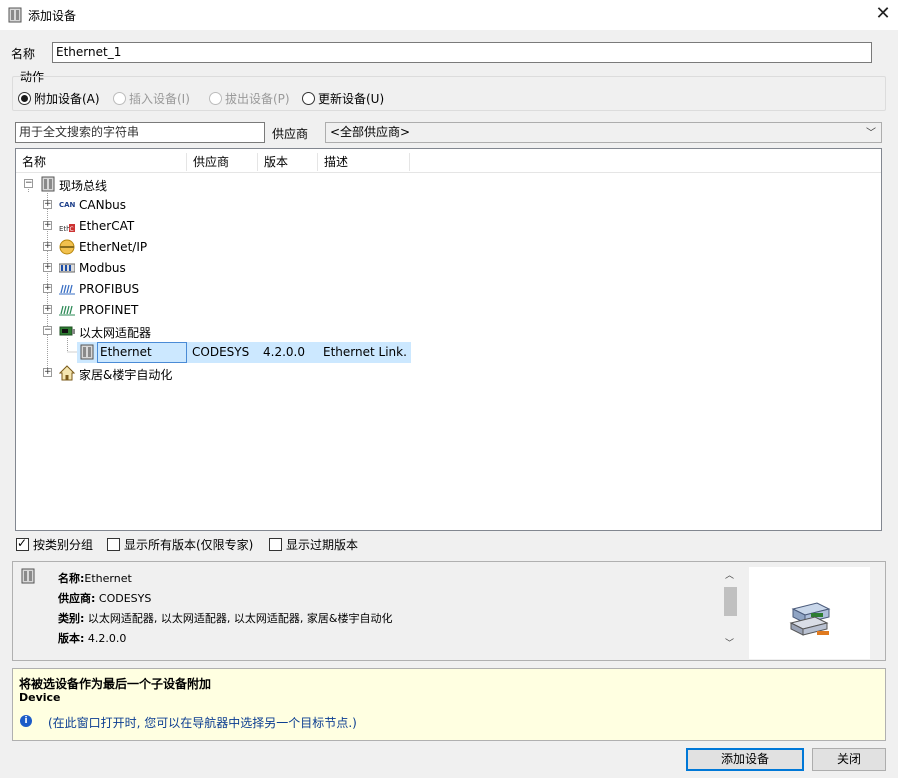 This screenshot has height=778, width=898. Describe the element at coordinates (23, 54) in the screenshot. I see `name-label: 名称` at that location.